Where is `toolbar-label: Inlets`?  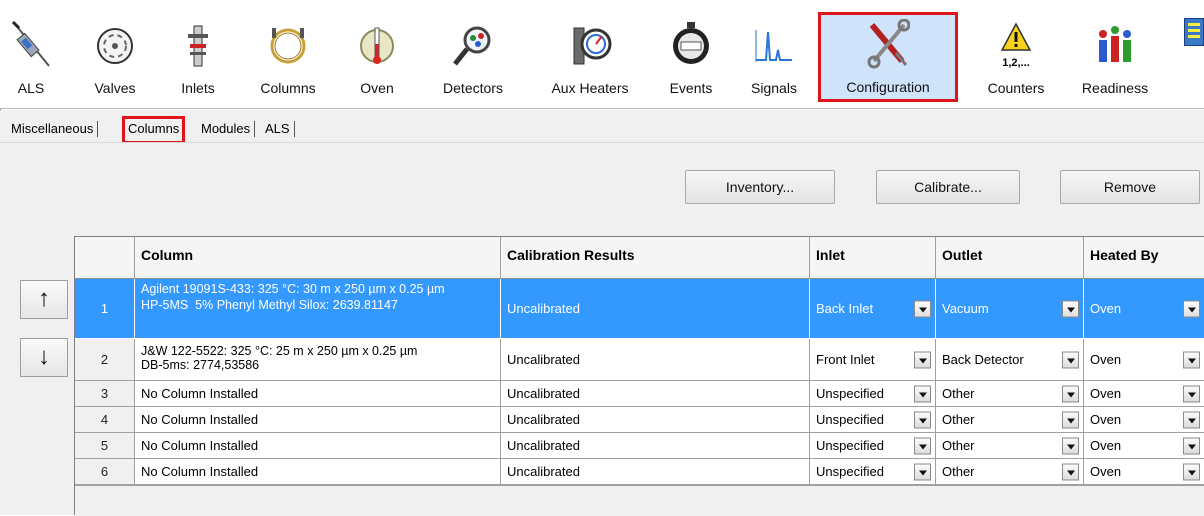
toolbar-label: Inlets is located at coordinates (198, 88).